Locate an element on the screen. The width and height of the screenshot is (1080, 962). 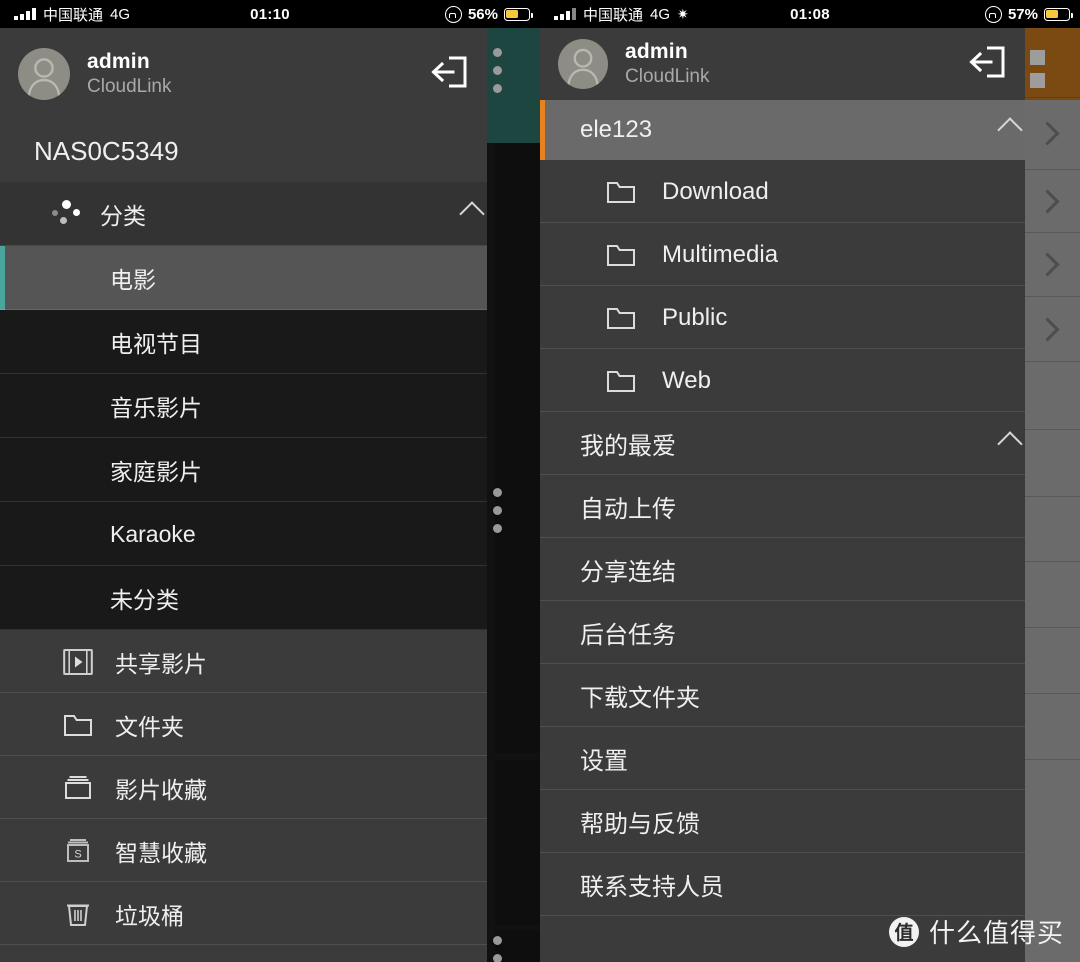
menu-item-label: 设置 is located at coordinates (604, 761).